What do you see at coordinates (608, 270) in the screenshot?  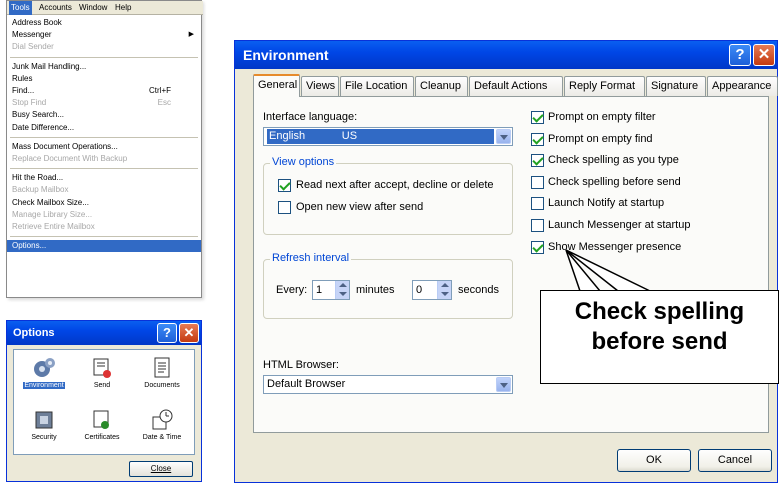 I see `callout-pointer` at bounding box center [608, 270].